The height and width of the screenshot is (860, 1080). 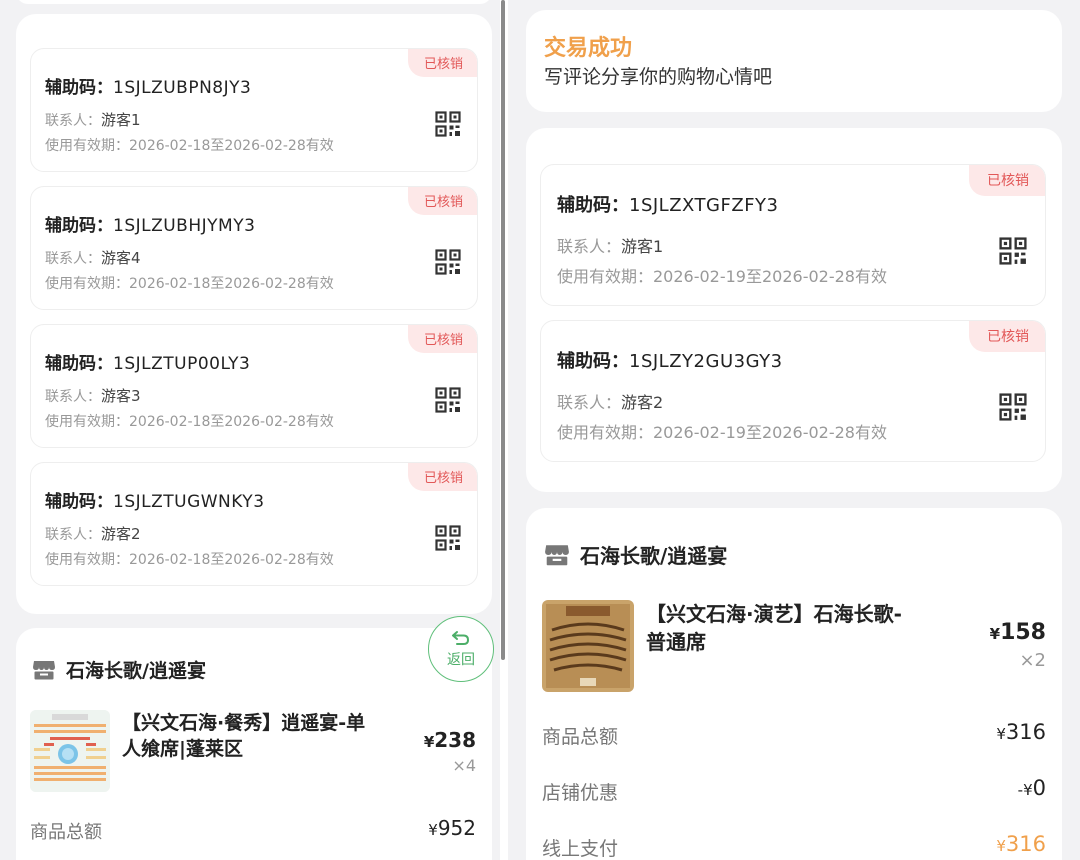 I want to click on contact-row: 联系人：游客4, so click(x=93, y=257).